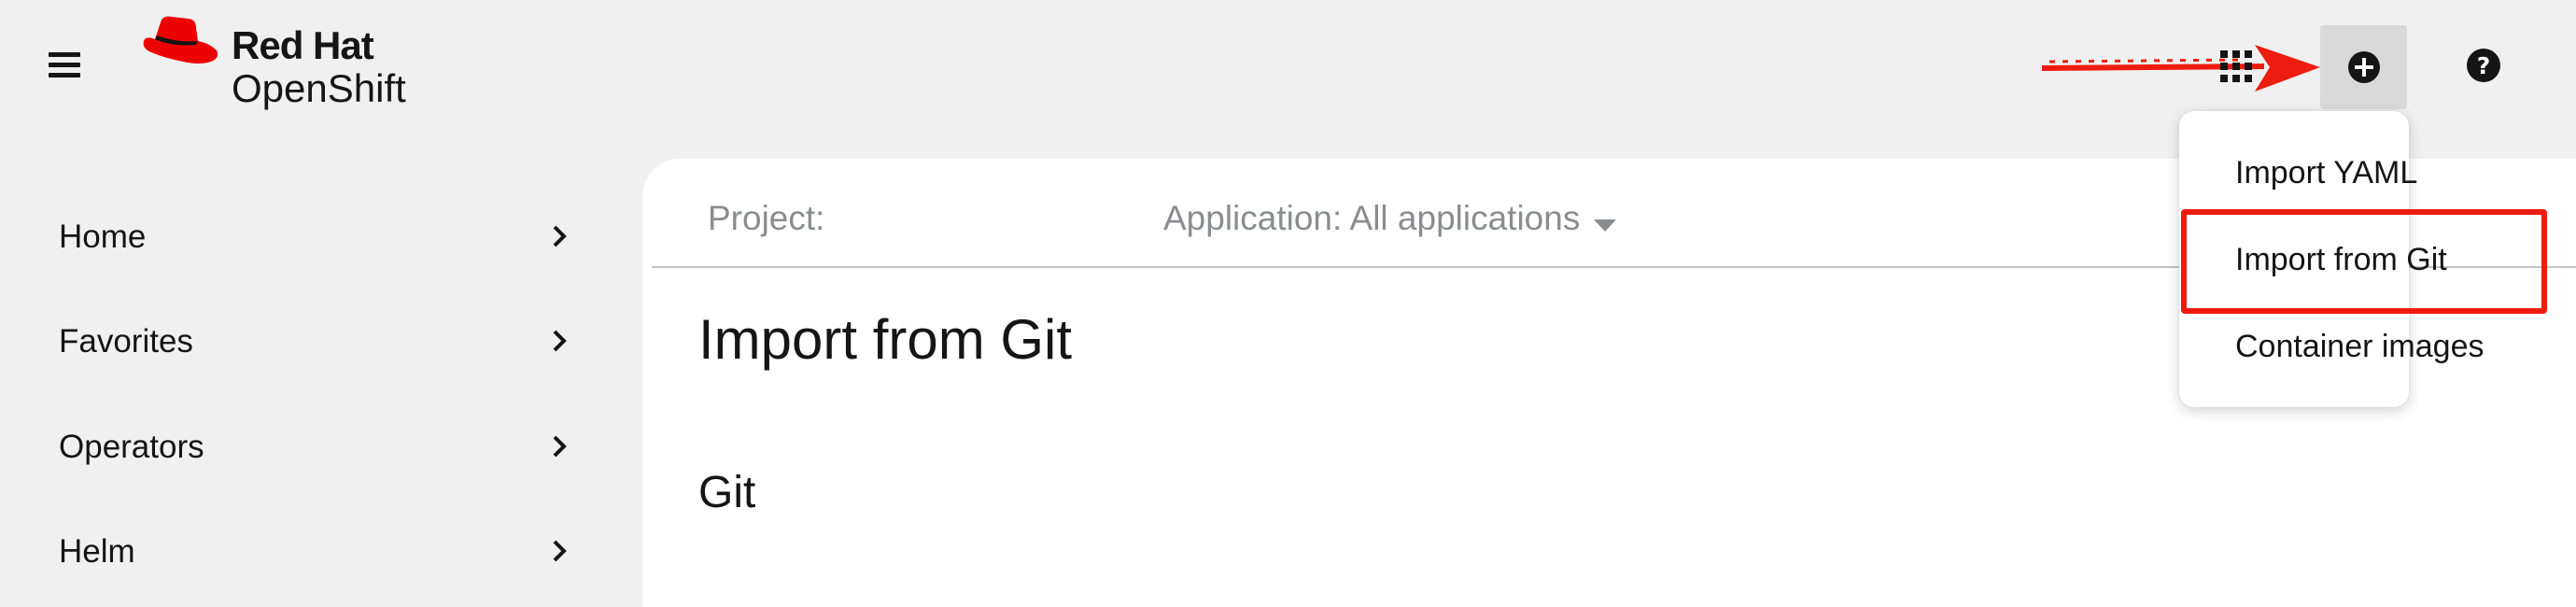 This screenshot has width=2576, height=607. Describe the element at coordinates (126, 341) in the screenshot. I see `sidebar-item-label: Favorites` at that location.